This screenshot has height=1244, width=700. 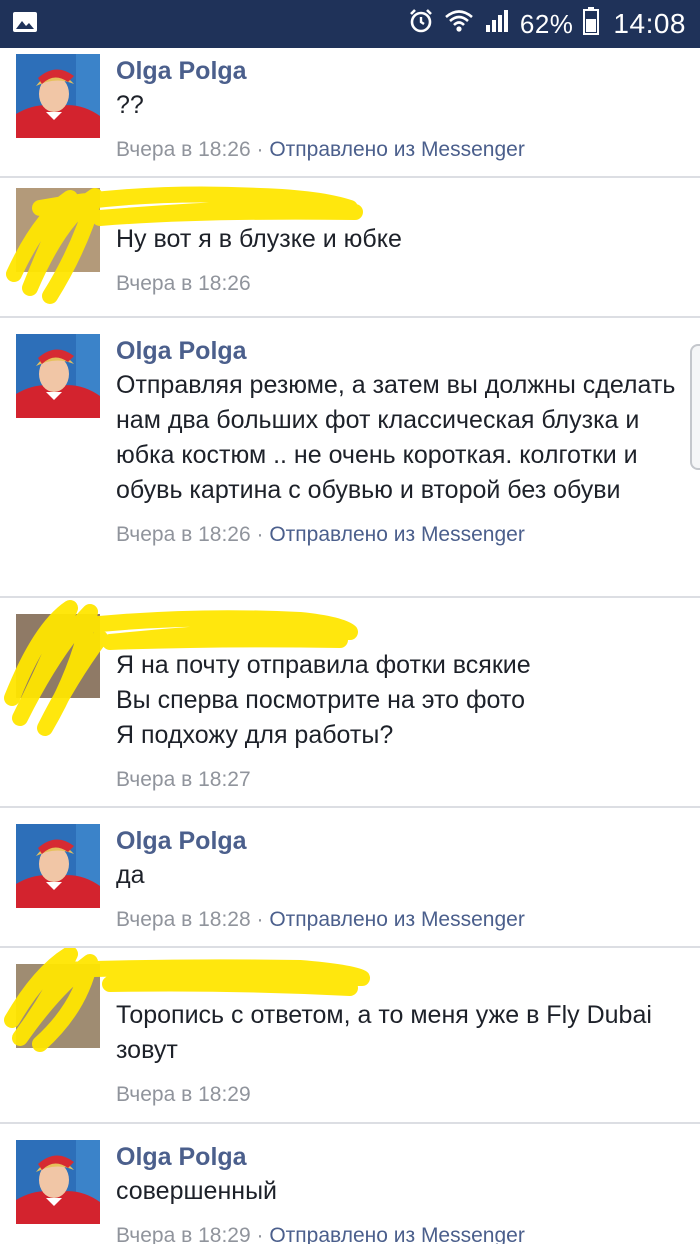 I want to click on battery-percent: 62%, so click(x=546, y=23).